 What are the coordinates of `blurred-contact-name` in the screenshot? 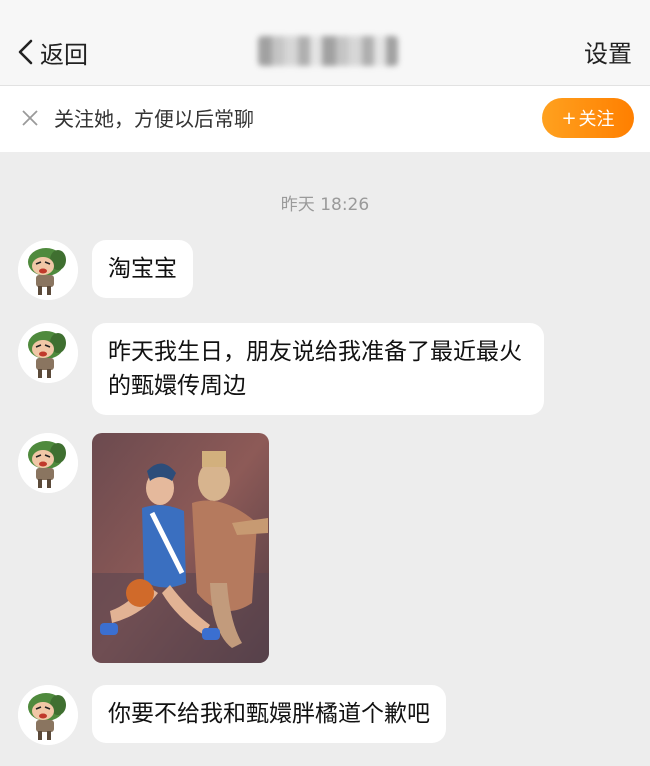 It's located at (328, 51).